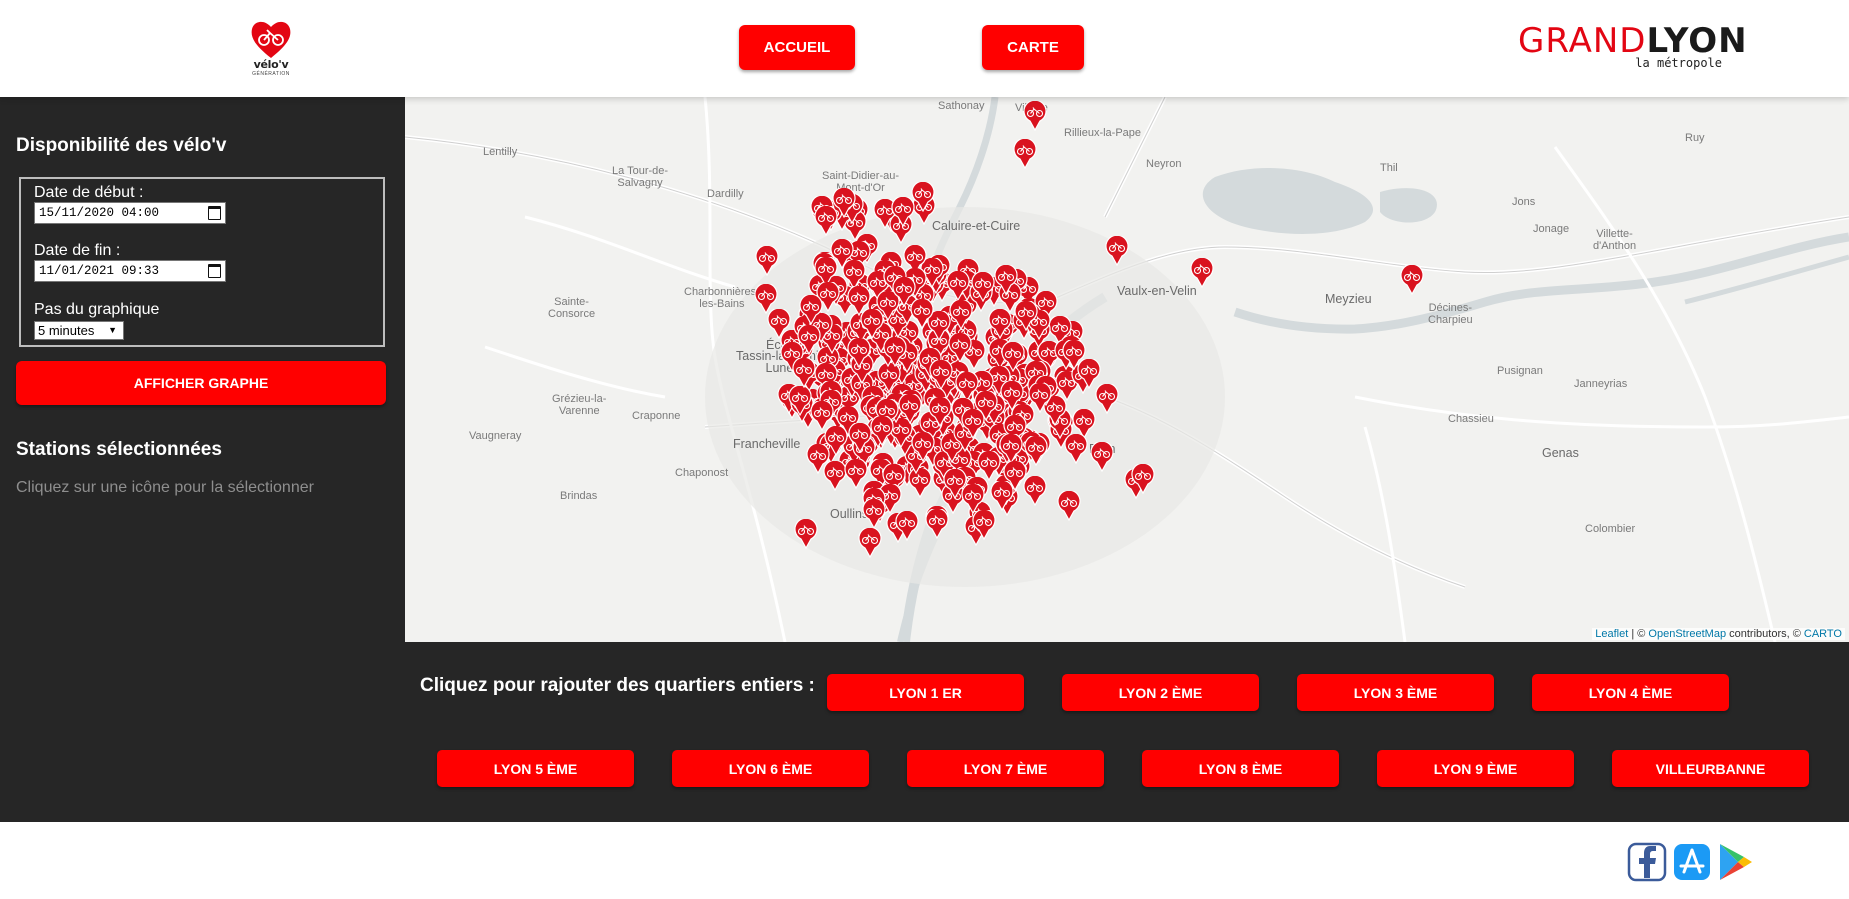 Image resolution: width=1849 pixels, height=899 pixels. Describe the element at coordinates (1647, 862) in the screenshot. I see `facebook-icon` at that location.